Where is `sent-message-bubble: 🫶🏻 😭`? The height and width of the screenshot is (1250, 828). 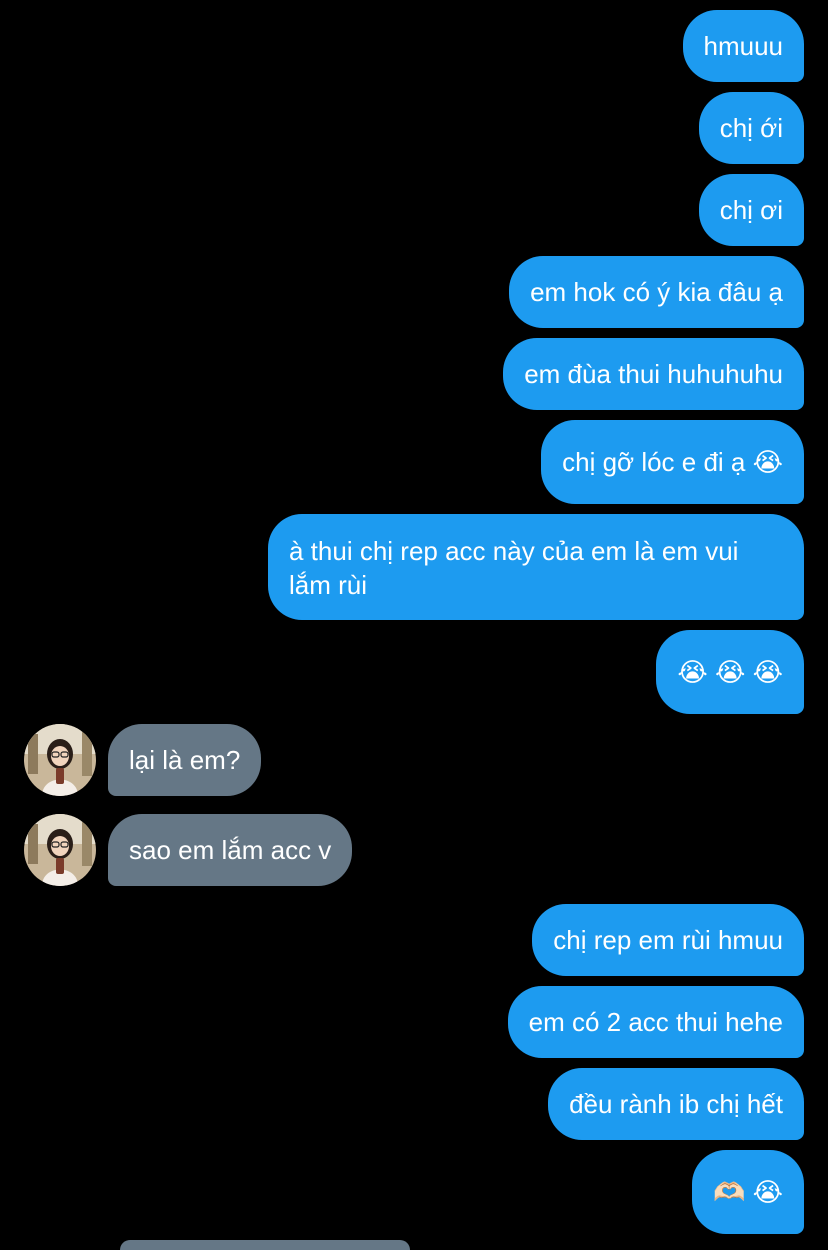 sent-message-bubble: 🫶🏻 😭 is located at coordinates (748, 1192).